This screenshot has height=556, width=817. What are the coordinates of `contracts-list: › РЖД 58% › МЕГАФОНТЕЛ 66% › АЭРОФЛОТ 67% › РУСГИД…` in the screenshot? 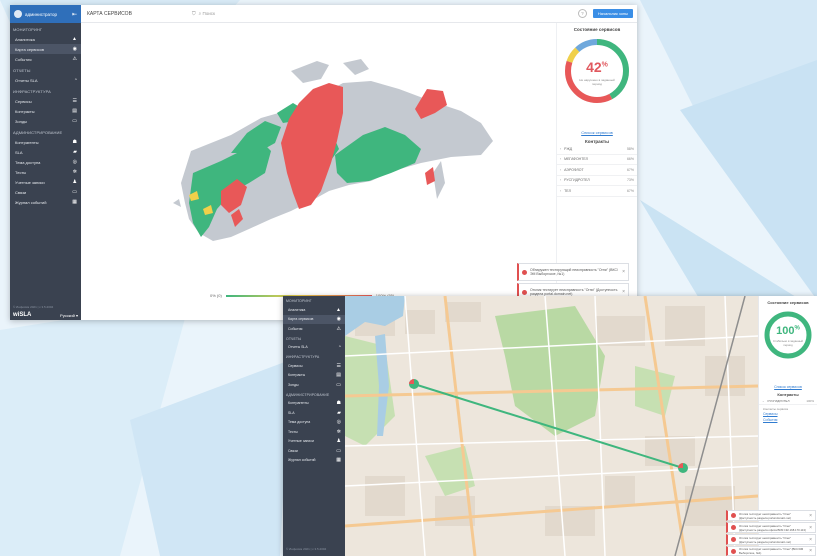 It's located at (597, 170).